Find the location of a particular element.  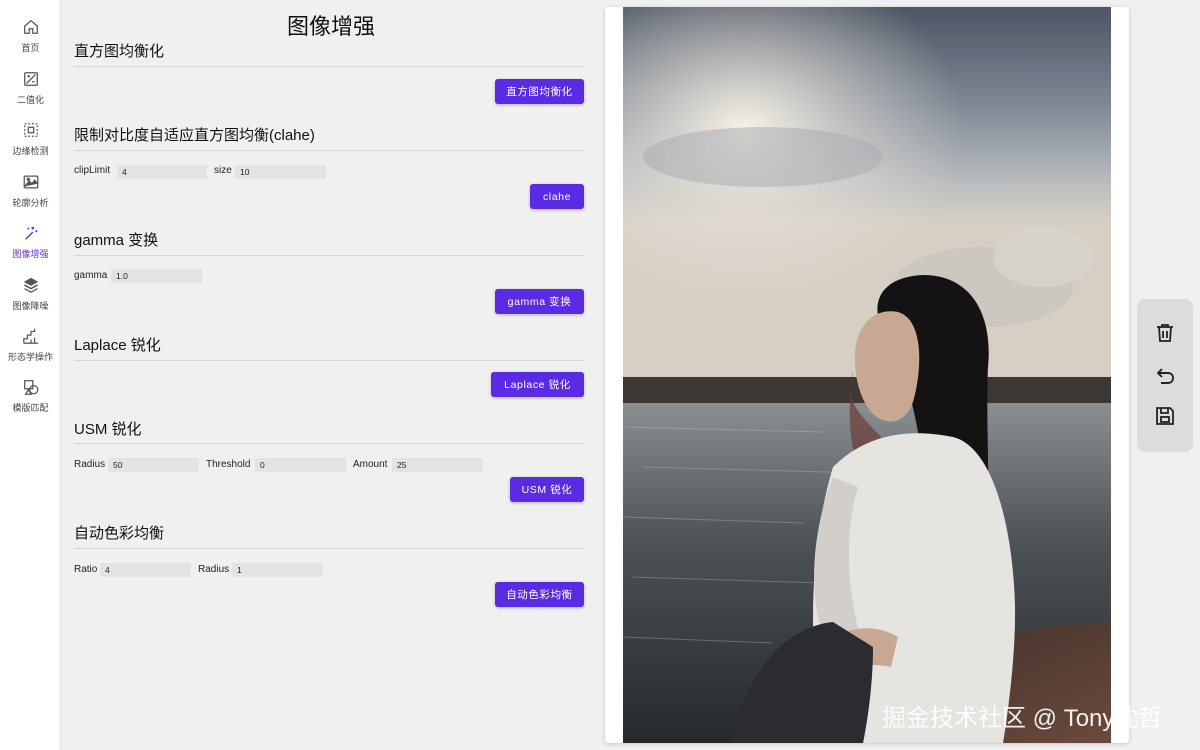

sidebar-item-label: 形态学操作 is located at coordinates (30, 357).